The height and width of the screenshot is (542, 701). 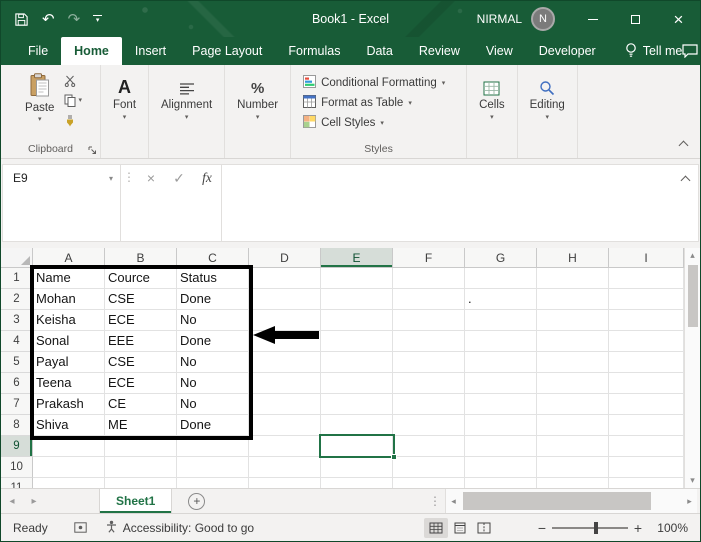 What do you see at coordinates (501, 320) in the screenshot?
I see `cell-G3` at bounding box center [501, 320].